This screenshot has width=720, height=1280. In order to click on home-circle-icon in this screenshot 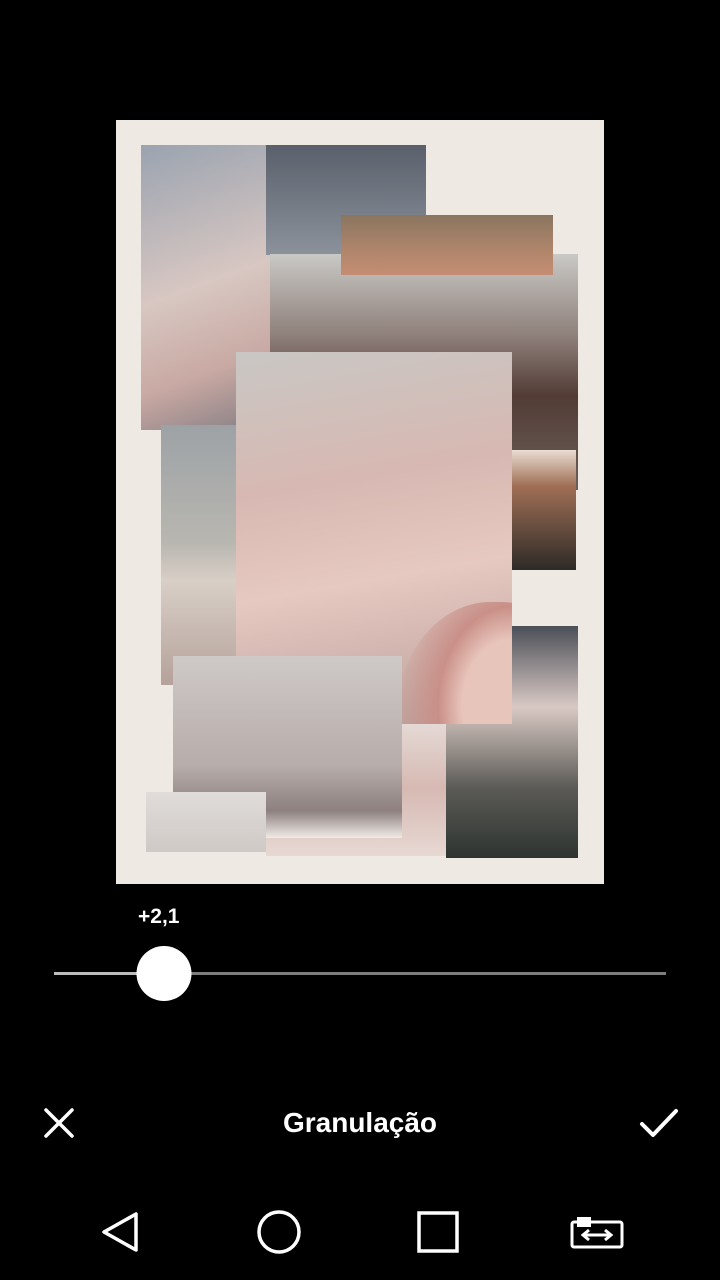, I will do `click(279, 1232)`.